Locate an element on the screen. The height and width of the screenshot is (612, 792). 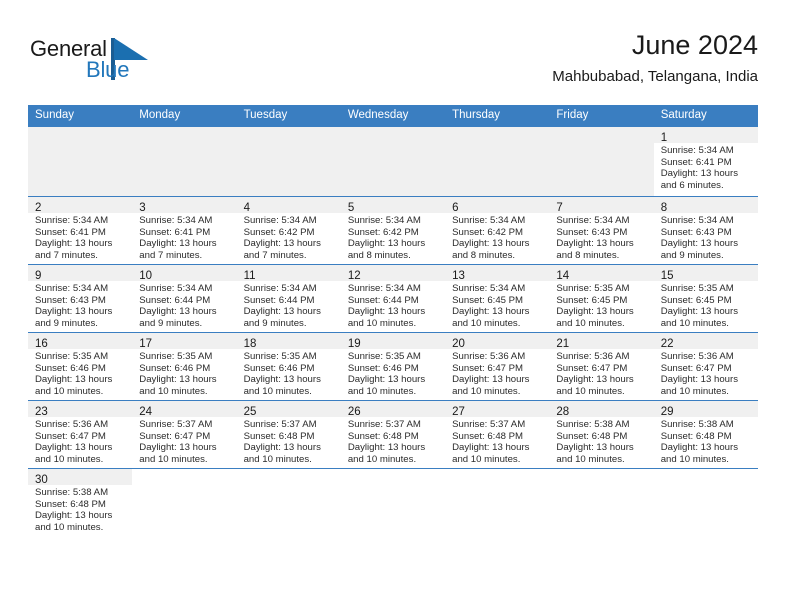
day-number-band: 22 is located at coordinates (705, 341).